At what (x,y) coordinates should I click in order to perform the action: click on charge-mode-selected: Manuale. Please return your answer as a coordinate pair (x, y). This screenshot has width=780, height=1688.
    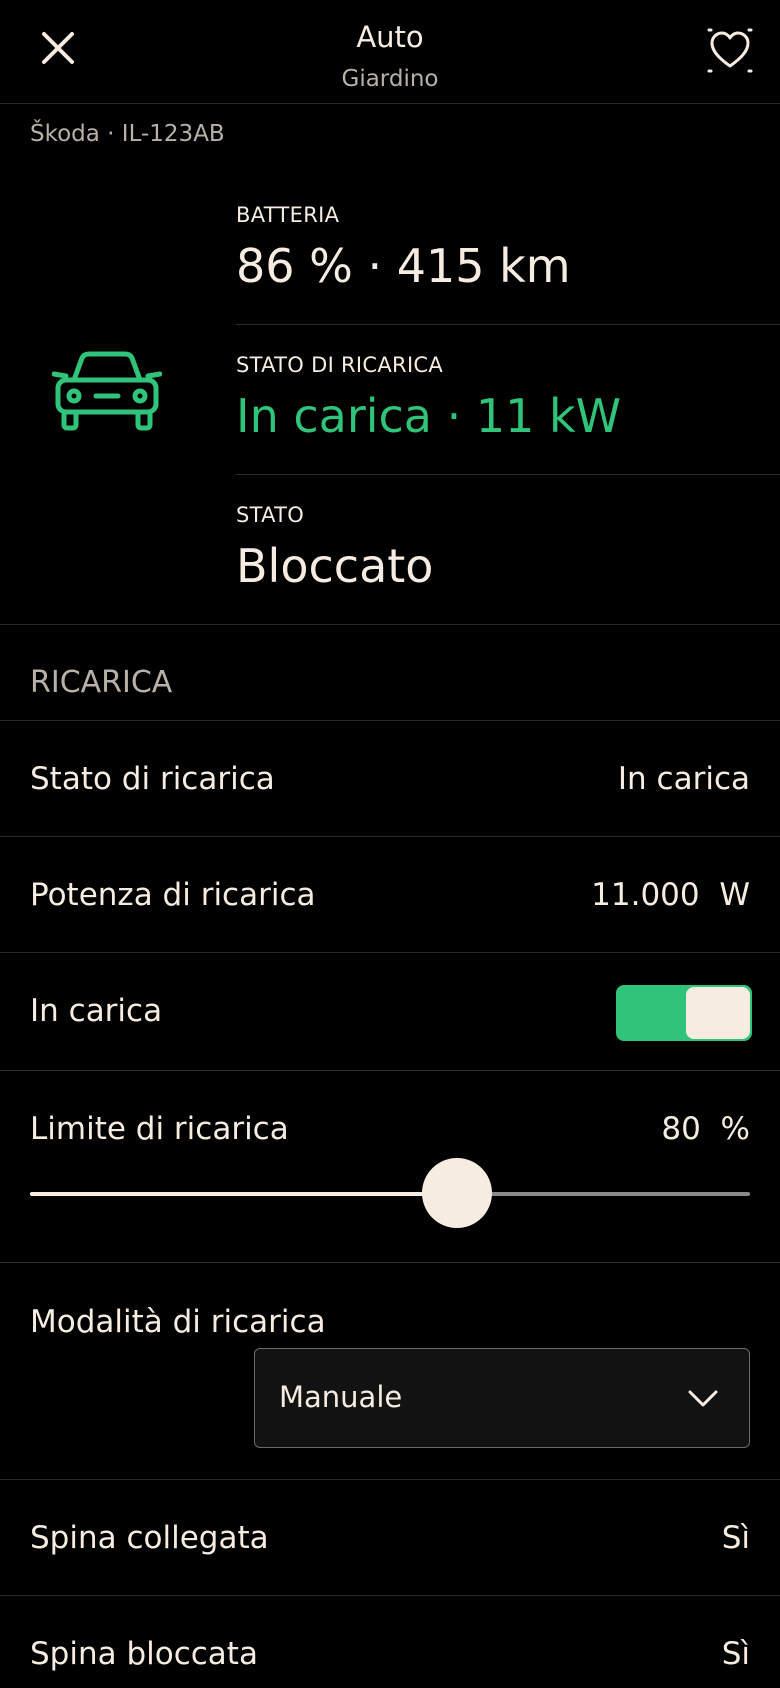
    Looking at the image, I should click on (341, 1397).